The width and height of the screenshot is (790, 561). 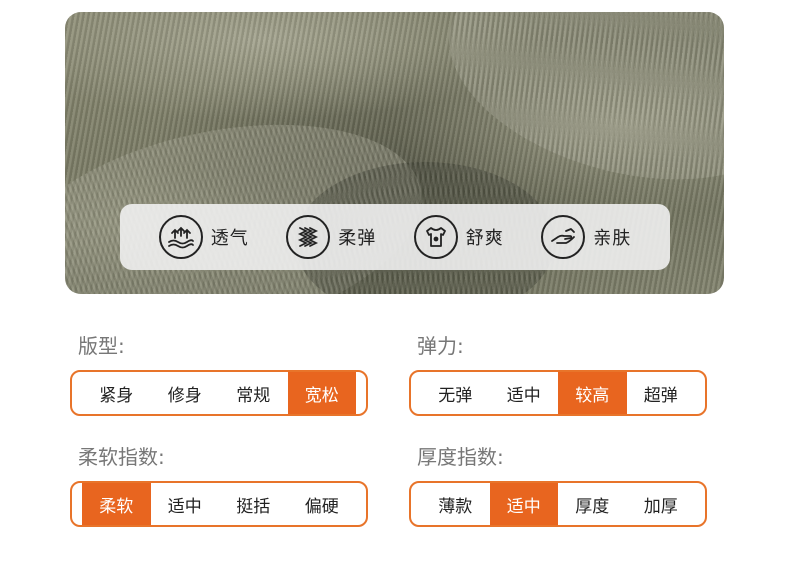 What do you see at coordinates (253, 504) in the screenshot?
I see `option-crisp: 挺括` at bounding box center [253, 504].